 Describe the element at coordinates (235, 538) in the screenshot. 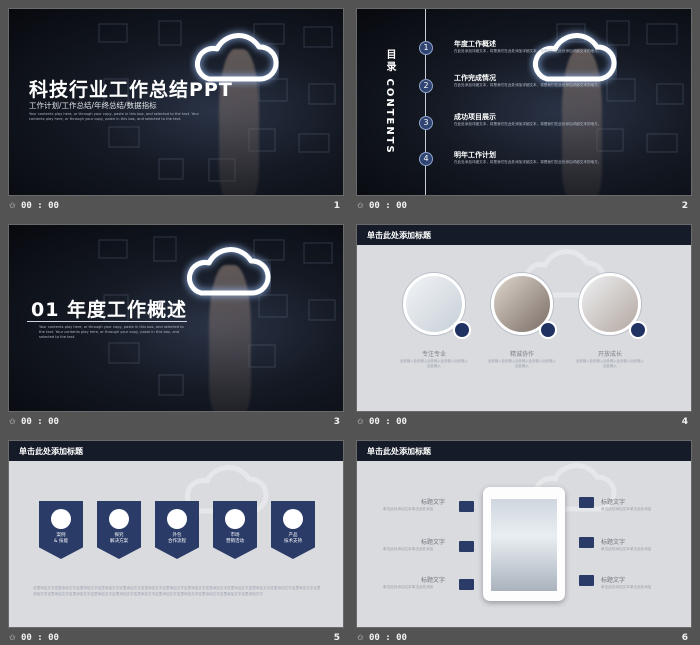

I see `shield-label-4: 市场 营销活动` at that location.